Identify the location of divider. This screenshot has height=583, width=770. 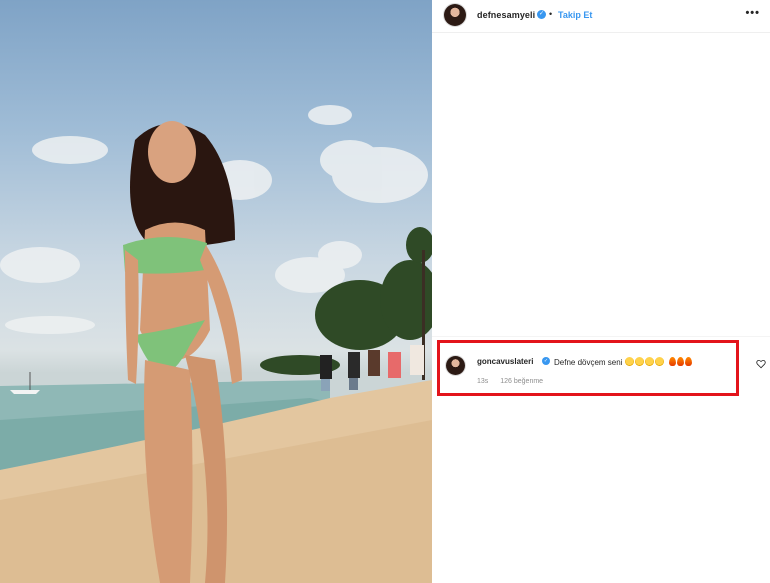
(601, 336).